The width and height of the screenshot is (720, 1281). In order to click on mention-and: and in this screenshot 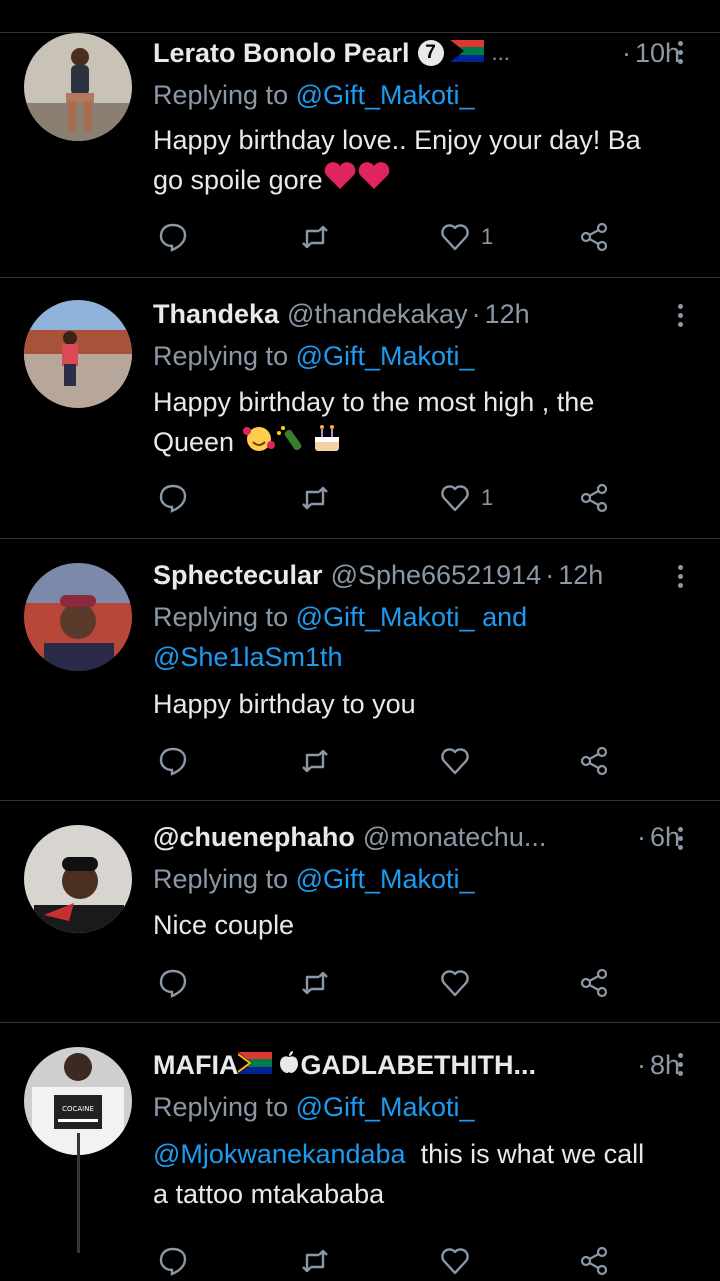, I will do `click(501, 617)`.